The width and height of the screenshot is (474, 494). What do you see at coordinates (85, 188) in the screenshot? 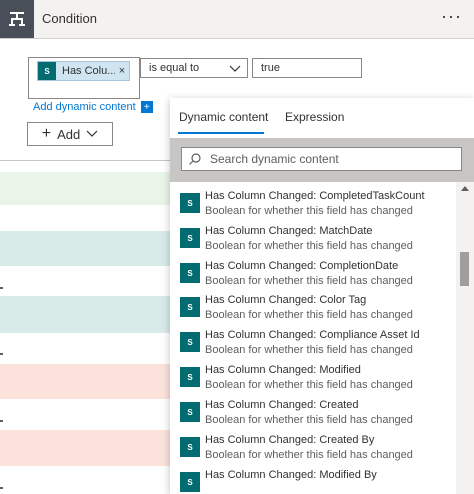
I see `branch-stripe-green` at bounding box center [85, 188].